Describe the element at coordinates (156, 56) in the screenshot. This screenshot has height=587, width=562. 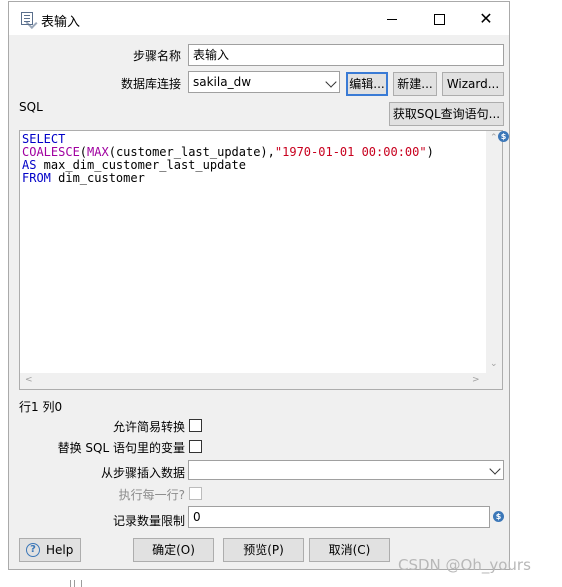
I see `step-name-label: 步骤名称` at that location.